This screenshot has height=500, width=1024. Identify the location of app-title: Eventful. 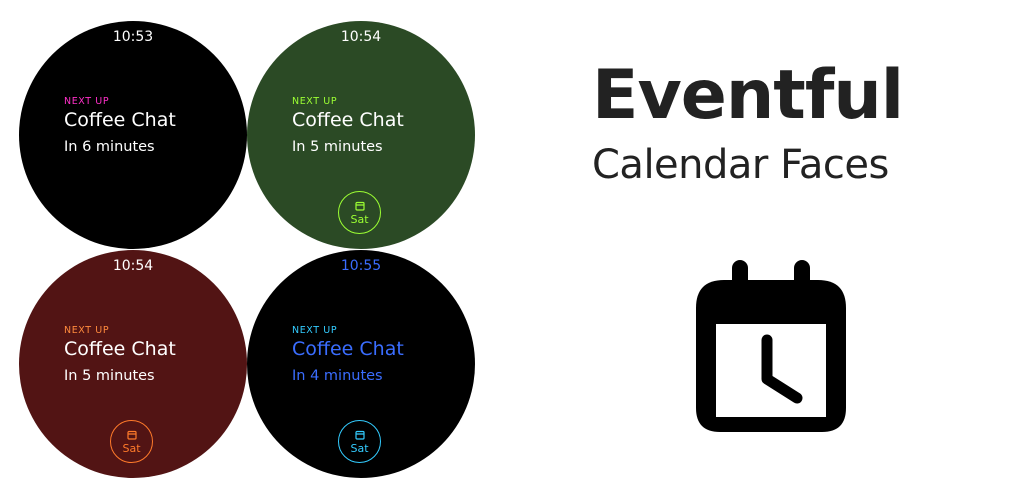
(748, 95).